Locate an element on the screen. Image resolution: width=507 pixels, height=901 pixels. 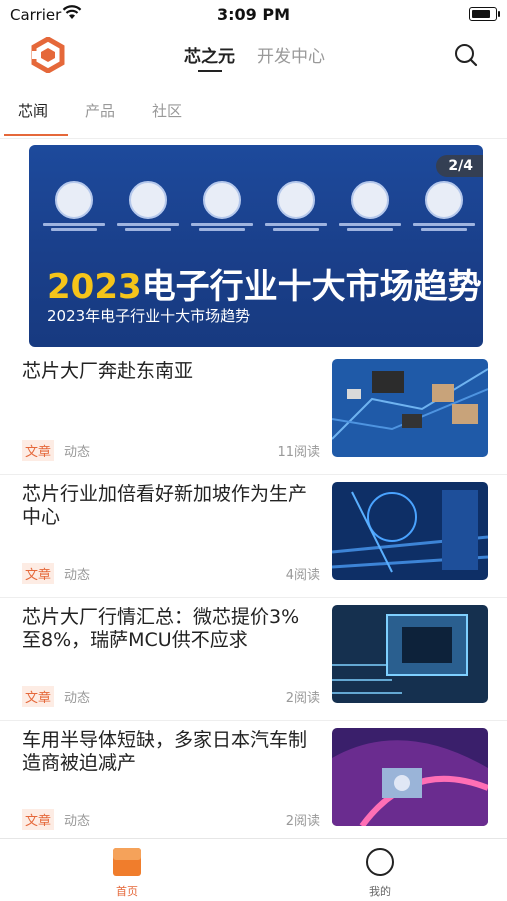
article-title: 芯片行业加倍看好新加坡作为生产中心 is located at coordinates (165, 505).